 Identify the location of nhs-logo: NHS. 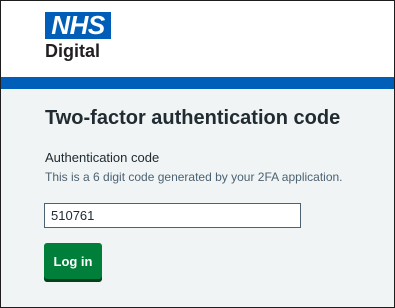
(78, 25).